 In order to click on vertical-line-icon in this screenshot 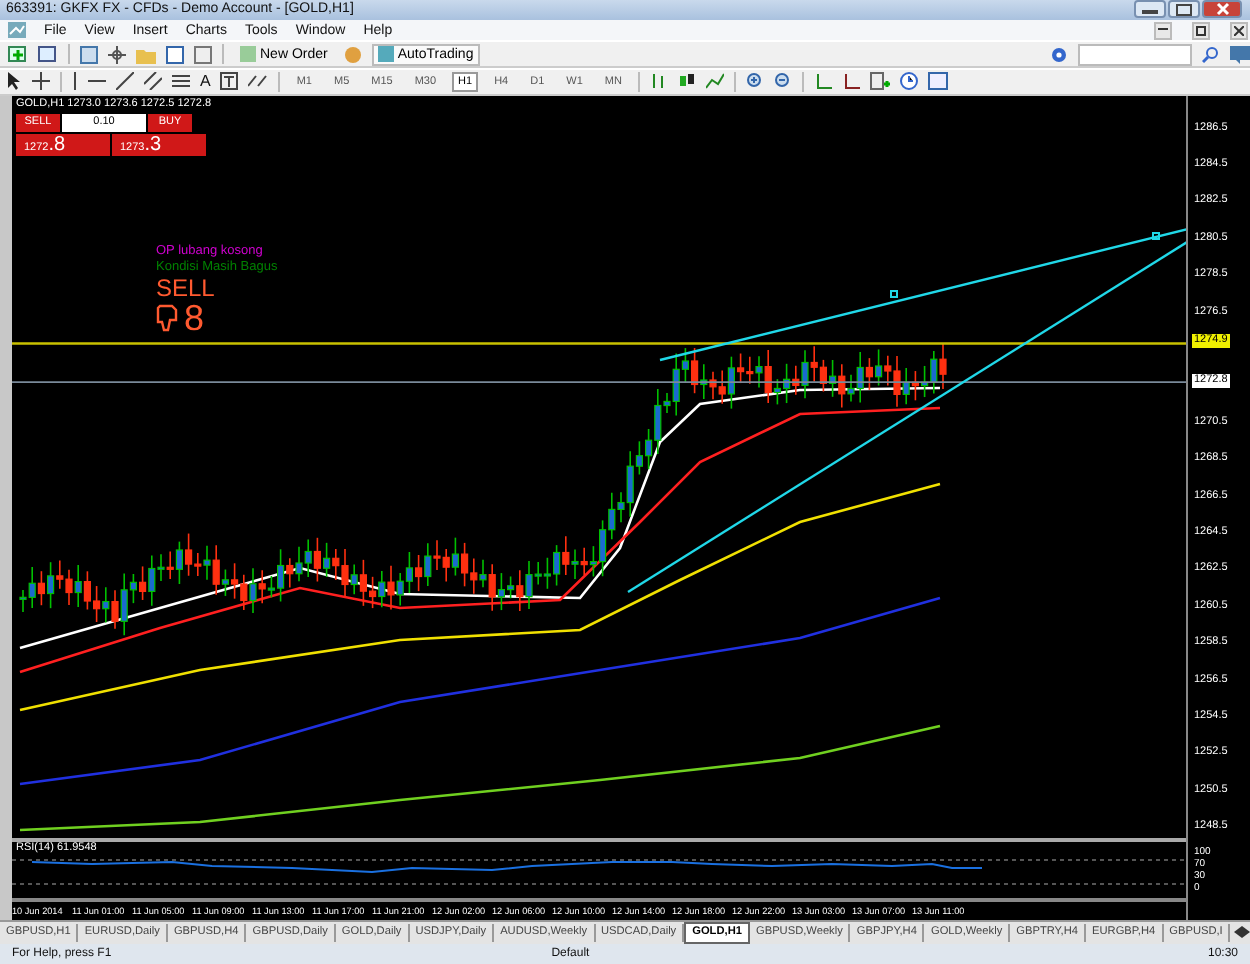, I will do `click(75, 81)`.